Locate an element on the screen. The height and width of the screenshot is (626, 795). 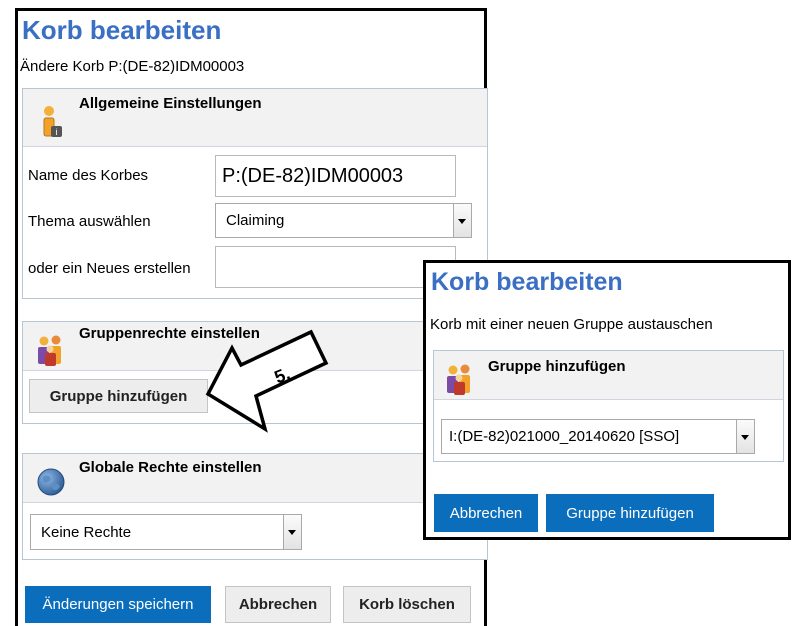
dialog-cancel-button: Abbrechen is located at coordinates (486, 513).